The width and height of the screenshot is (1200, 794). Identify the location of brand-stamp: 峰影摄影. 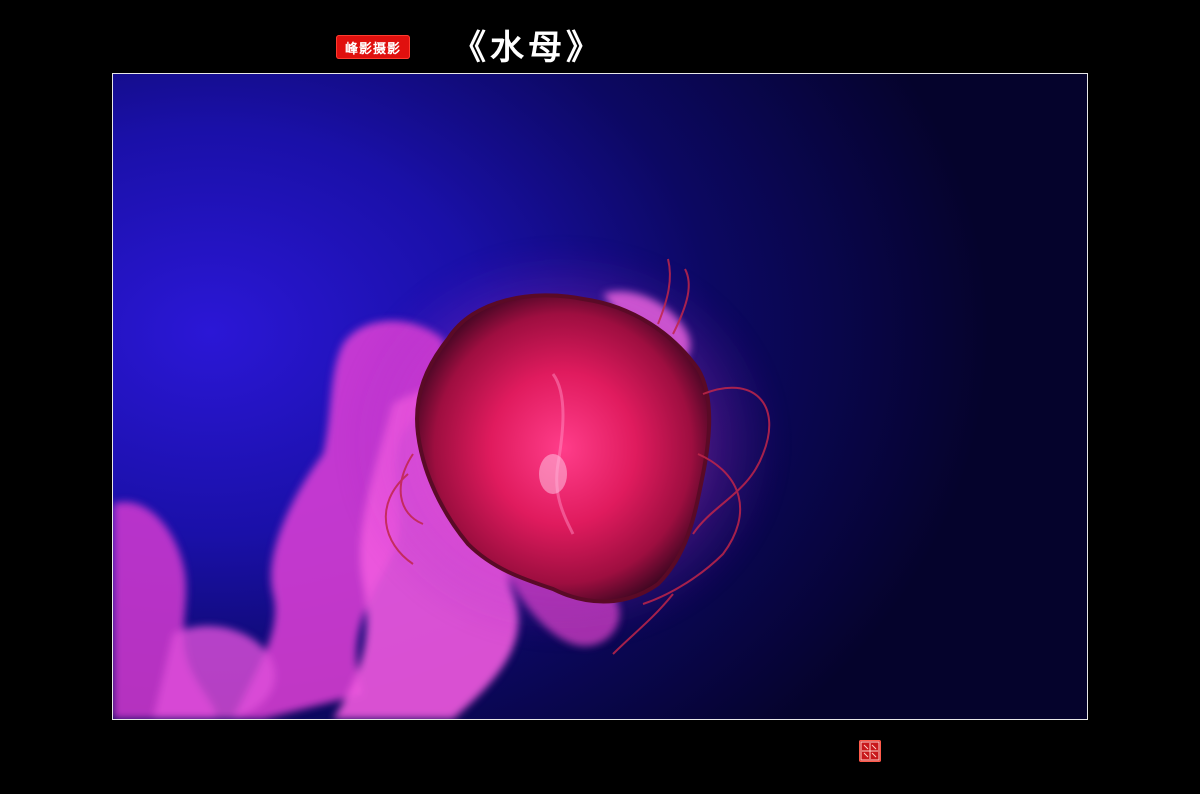
(373, 47).